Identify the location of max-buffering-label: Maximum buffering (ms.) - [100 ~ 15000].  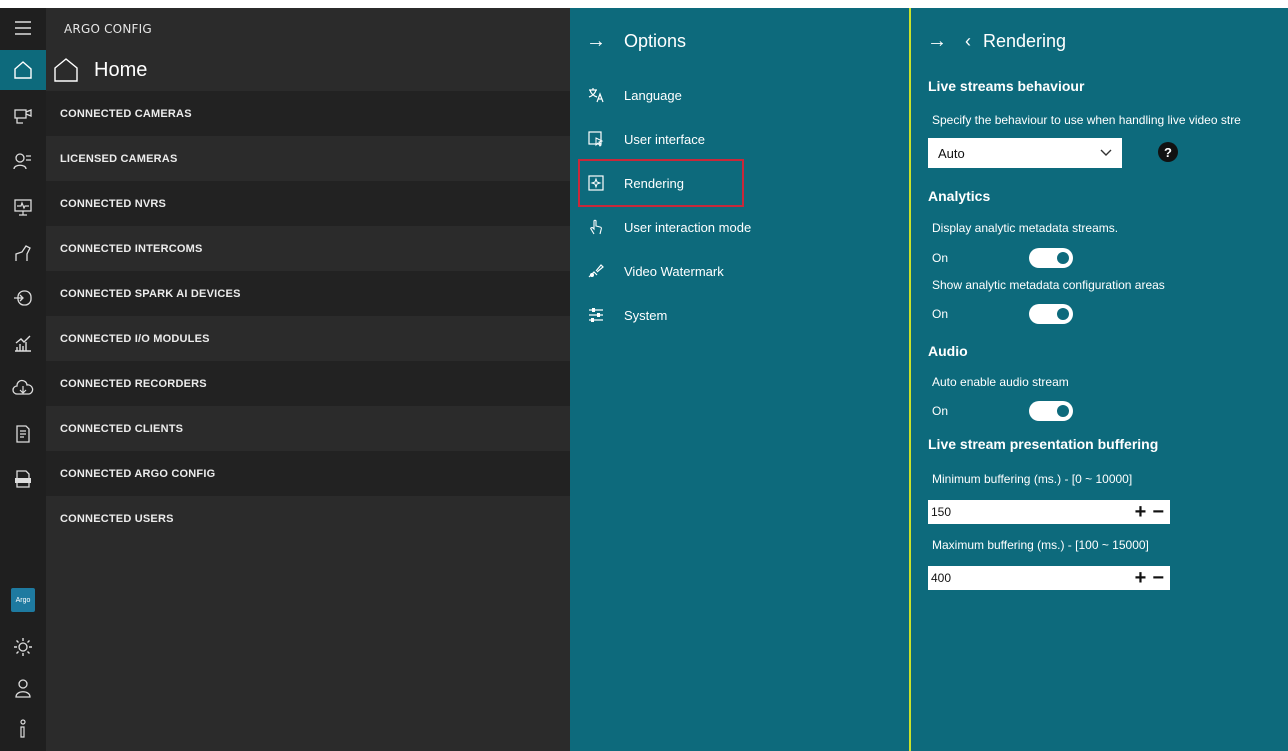
(1040, 545).